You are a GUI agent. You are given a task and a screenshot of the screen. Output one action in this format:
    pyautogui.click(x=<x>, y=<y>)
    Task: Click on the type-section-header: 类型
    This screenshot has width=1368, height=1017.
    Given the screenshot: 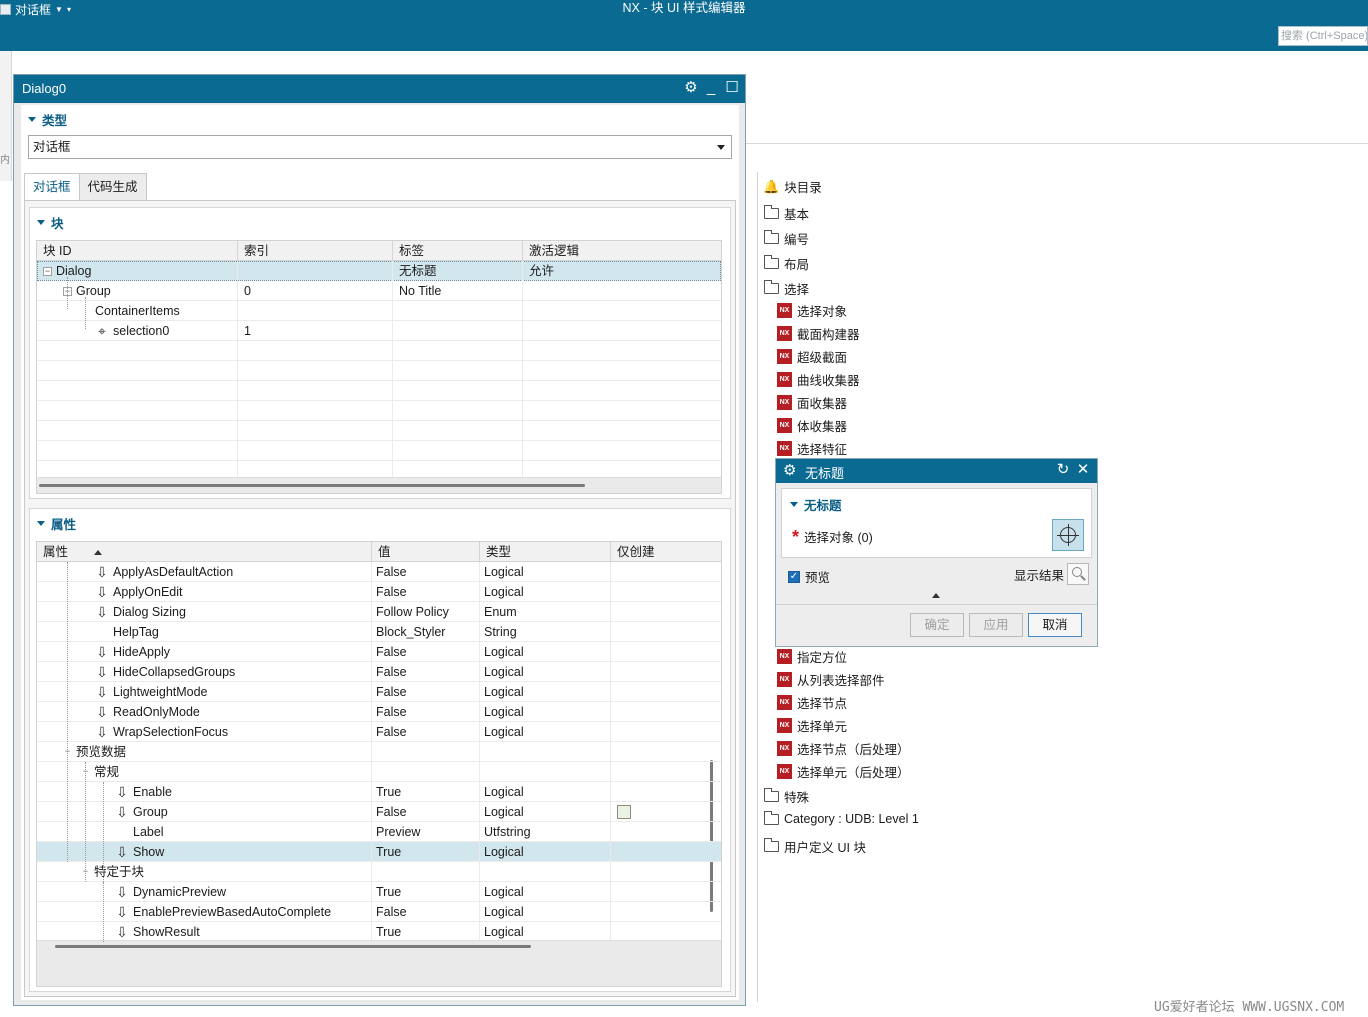 What is the action you would take?
    pyautogui.click(x=47, y=119)
    